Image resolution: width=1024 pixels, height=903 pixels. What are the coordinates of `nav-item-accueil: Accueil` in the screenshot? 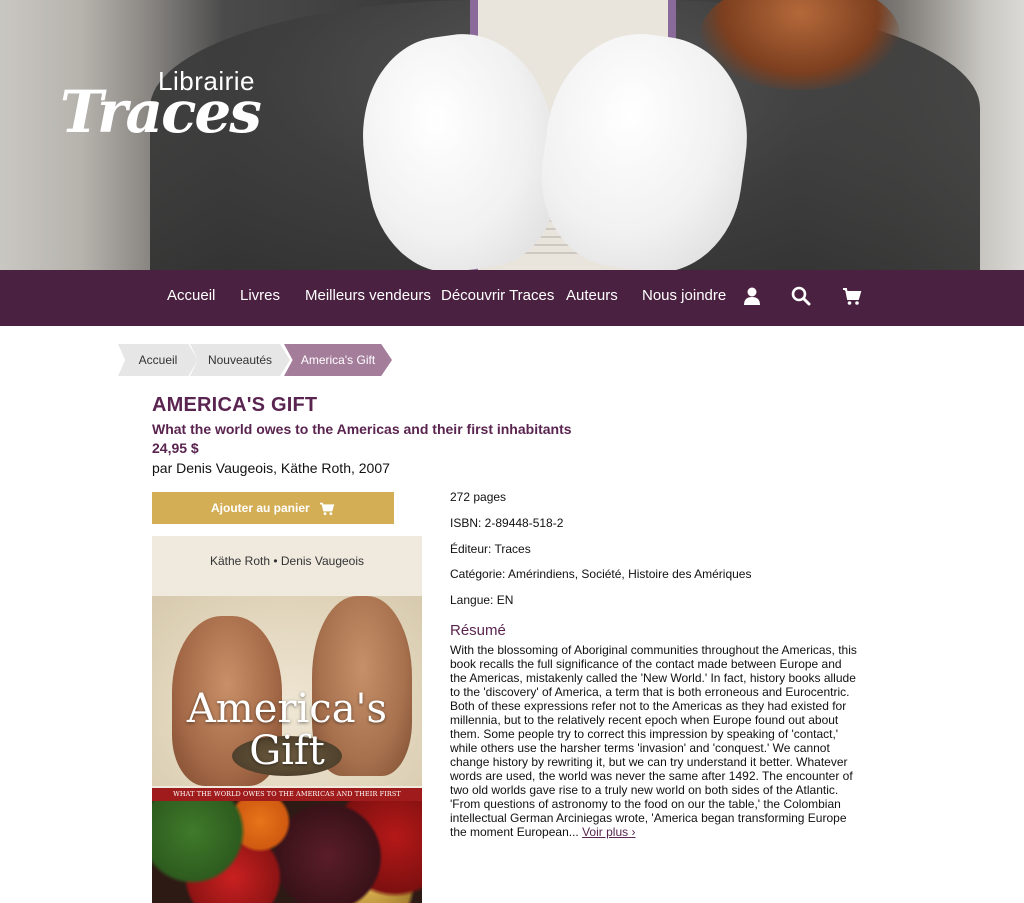 It's located at (191, 298).